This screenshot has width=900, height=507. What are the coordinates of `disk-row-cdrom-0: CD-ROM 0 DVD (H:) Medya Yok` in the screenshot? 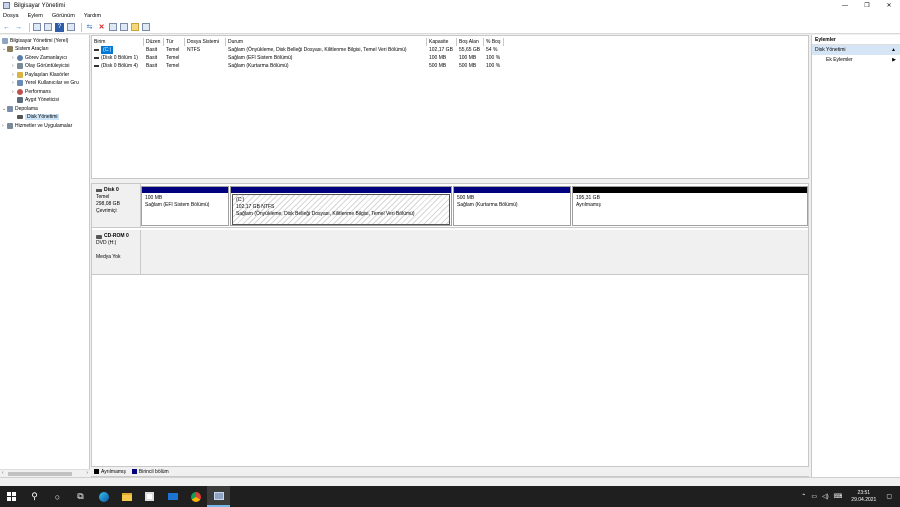 It's located at (450, 252).